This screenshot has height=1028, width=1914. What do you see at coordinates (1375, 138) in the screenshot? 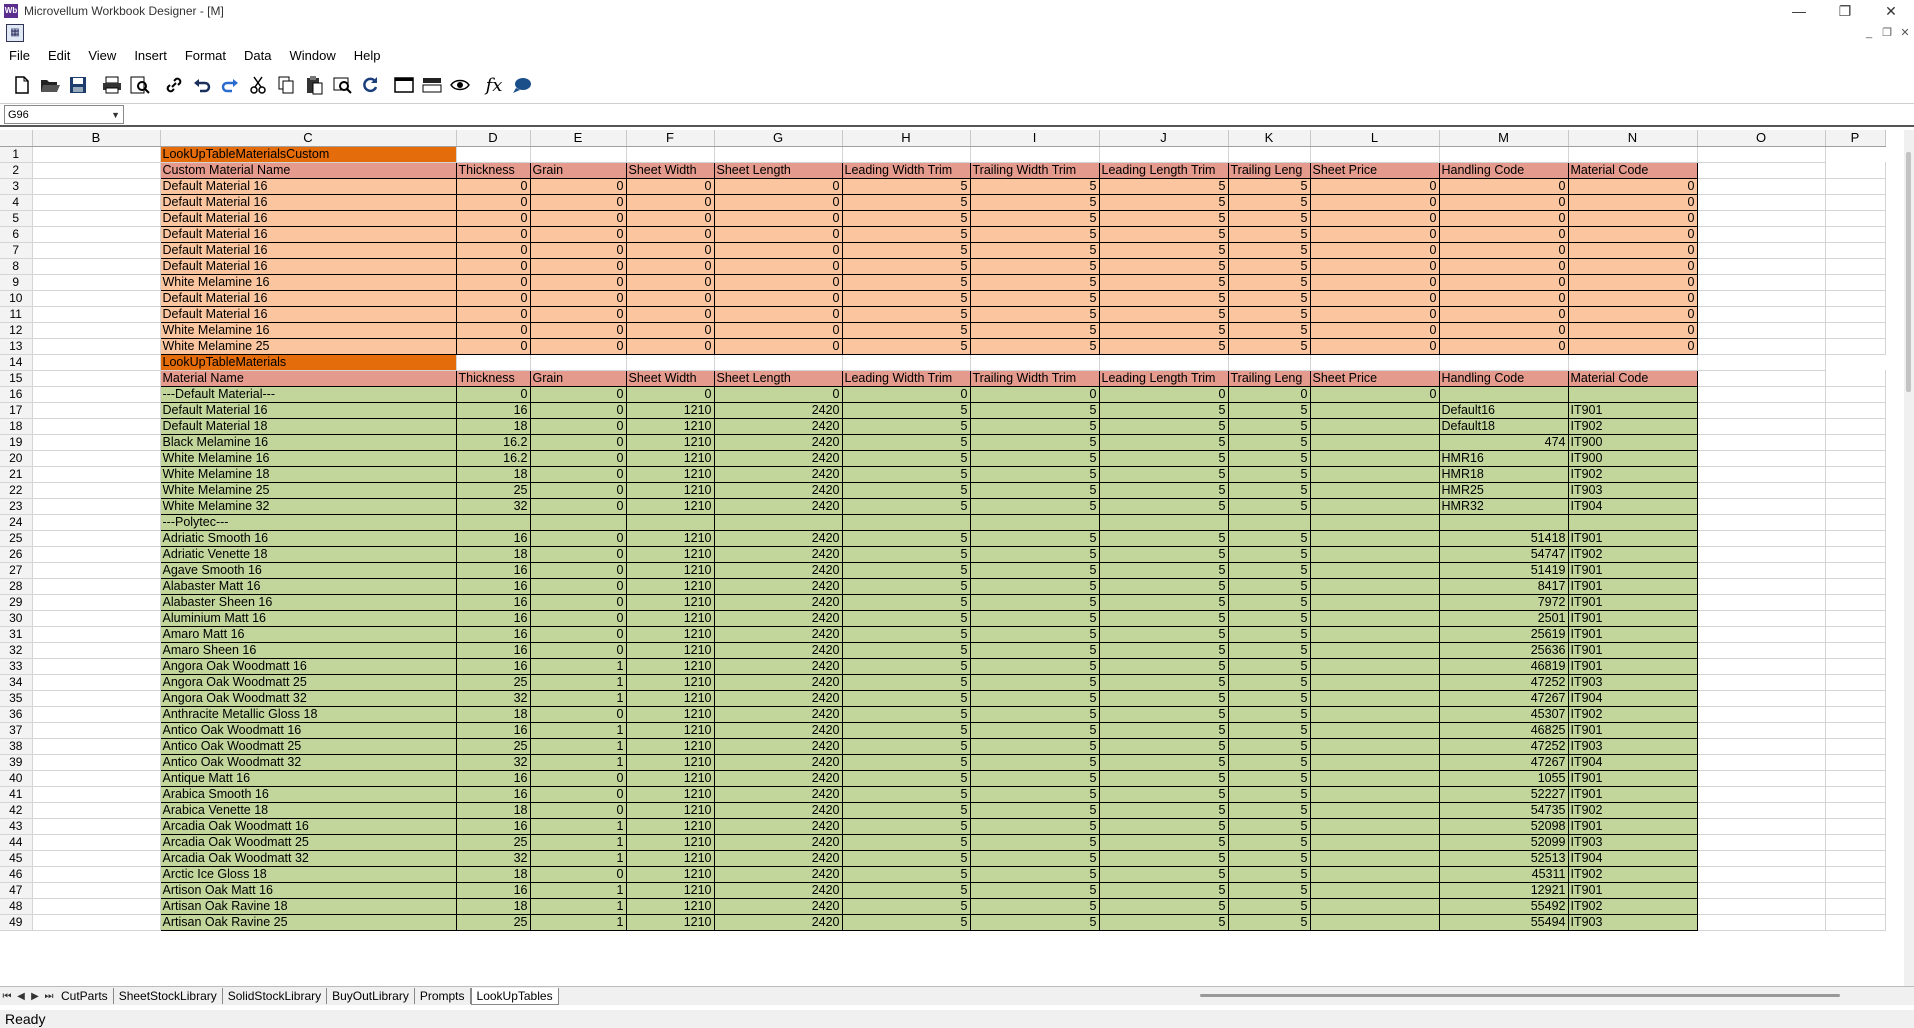
I see `column-header-l: L` at bounding box center [1375, 138].